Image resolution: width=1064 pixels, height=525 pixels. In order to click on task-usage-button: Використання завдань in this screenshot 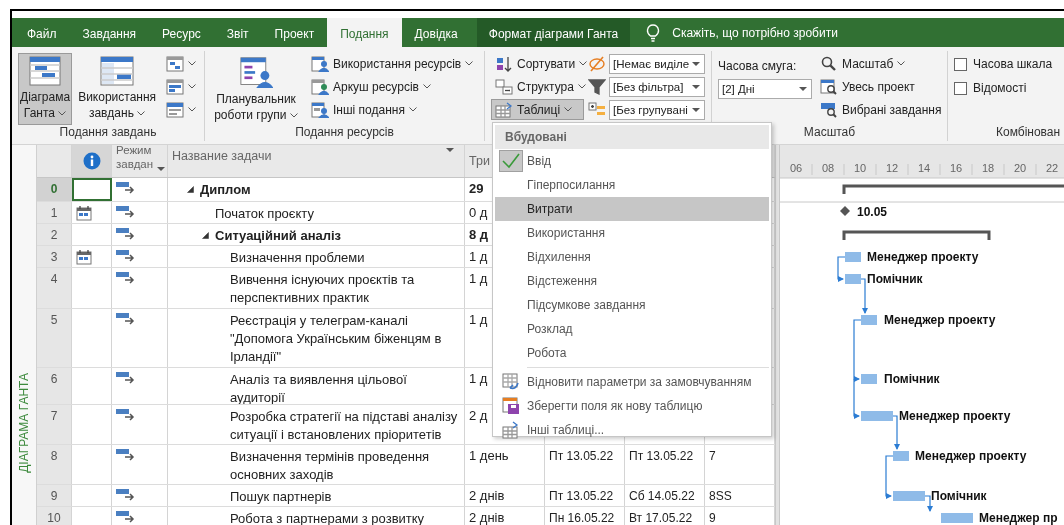, I will do `click(117, 89)`.